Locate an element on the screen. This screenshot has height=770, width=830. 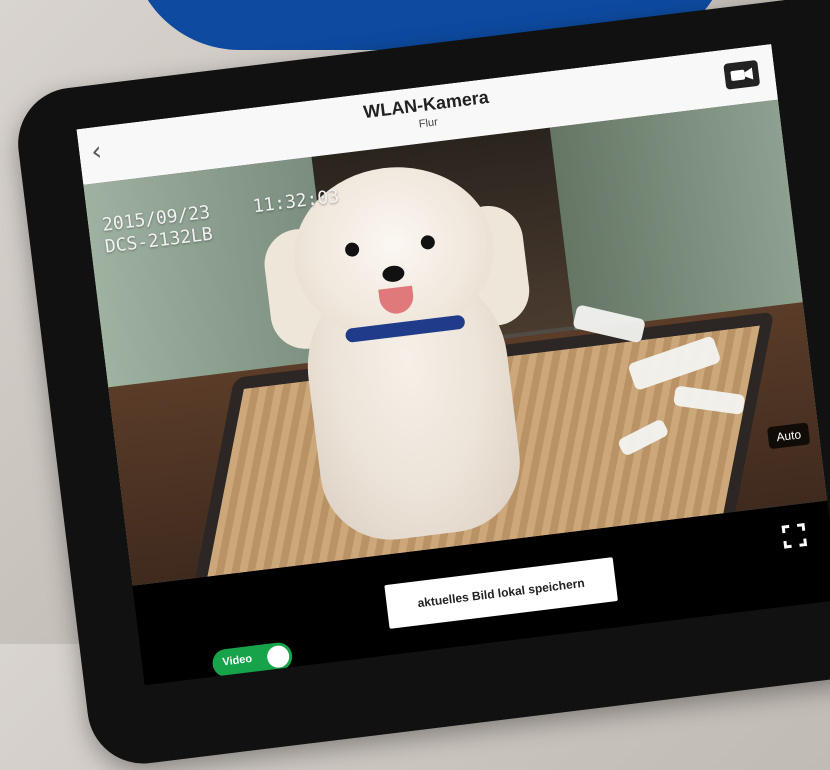
video-toggle: Video is located at coordinates (252, 660).